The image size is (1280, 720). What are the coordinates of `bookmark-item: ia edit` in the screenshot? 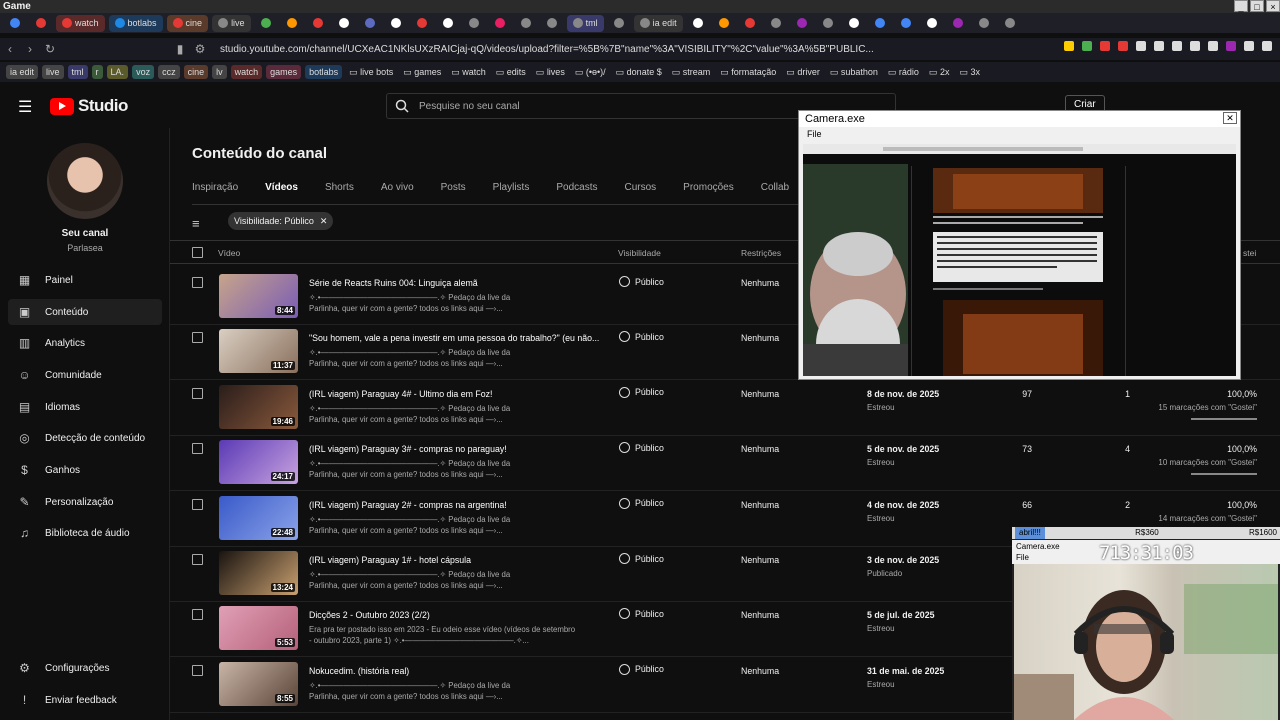 It's located at (22, 72).